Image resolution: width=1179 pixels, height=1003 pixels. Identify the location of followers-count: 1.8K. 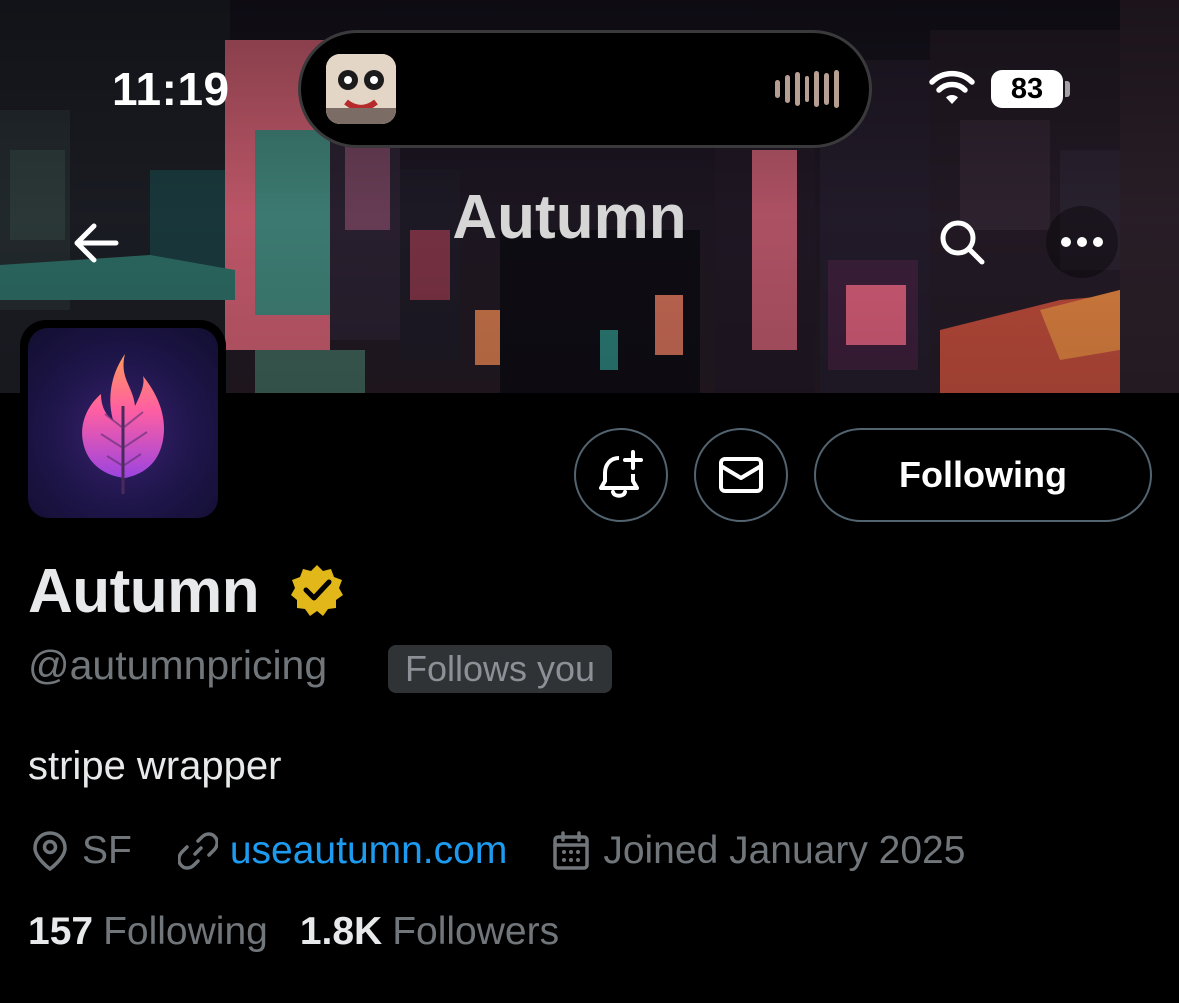
(341, 931).